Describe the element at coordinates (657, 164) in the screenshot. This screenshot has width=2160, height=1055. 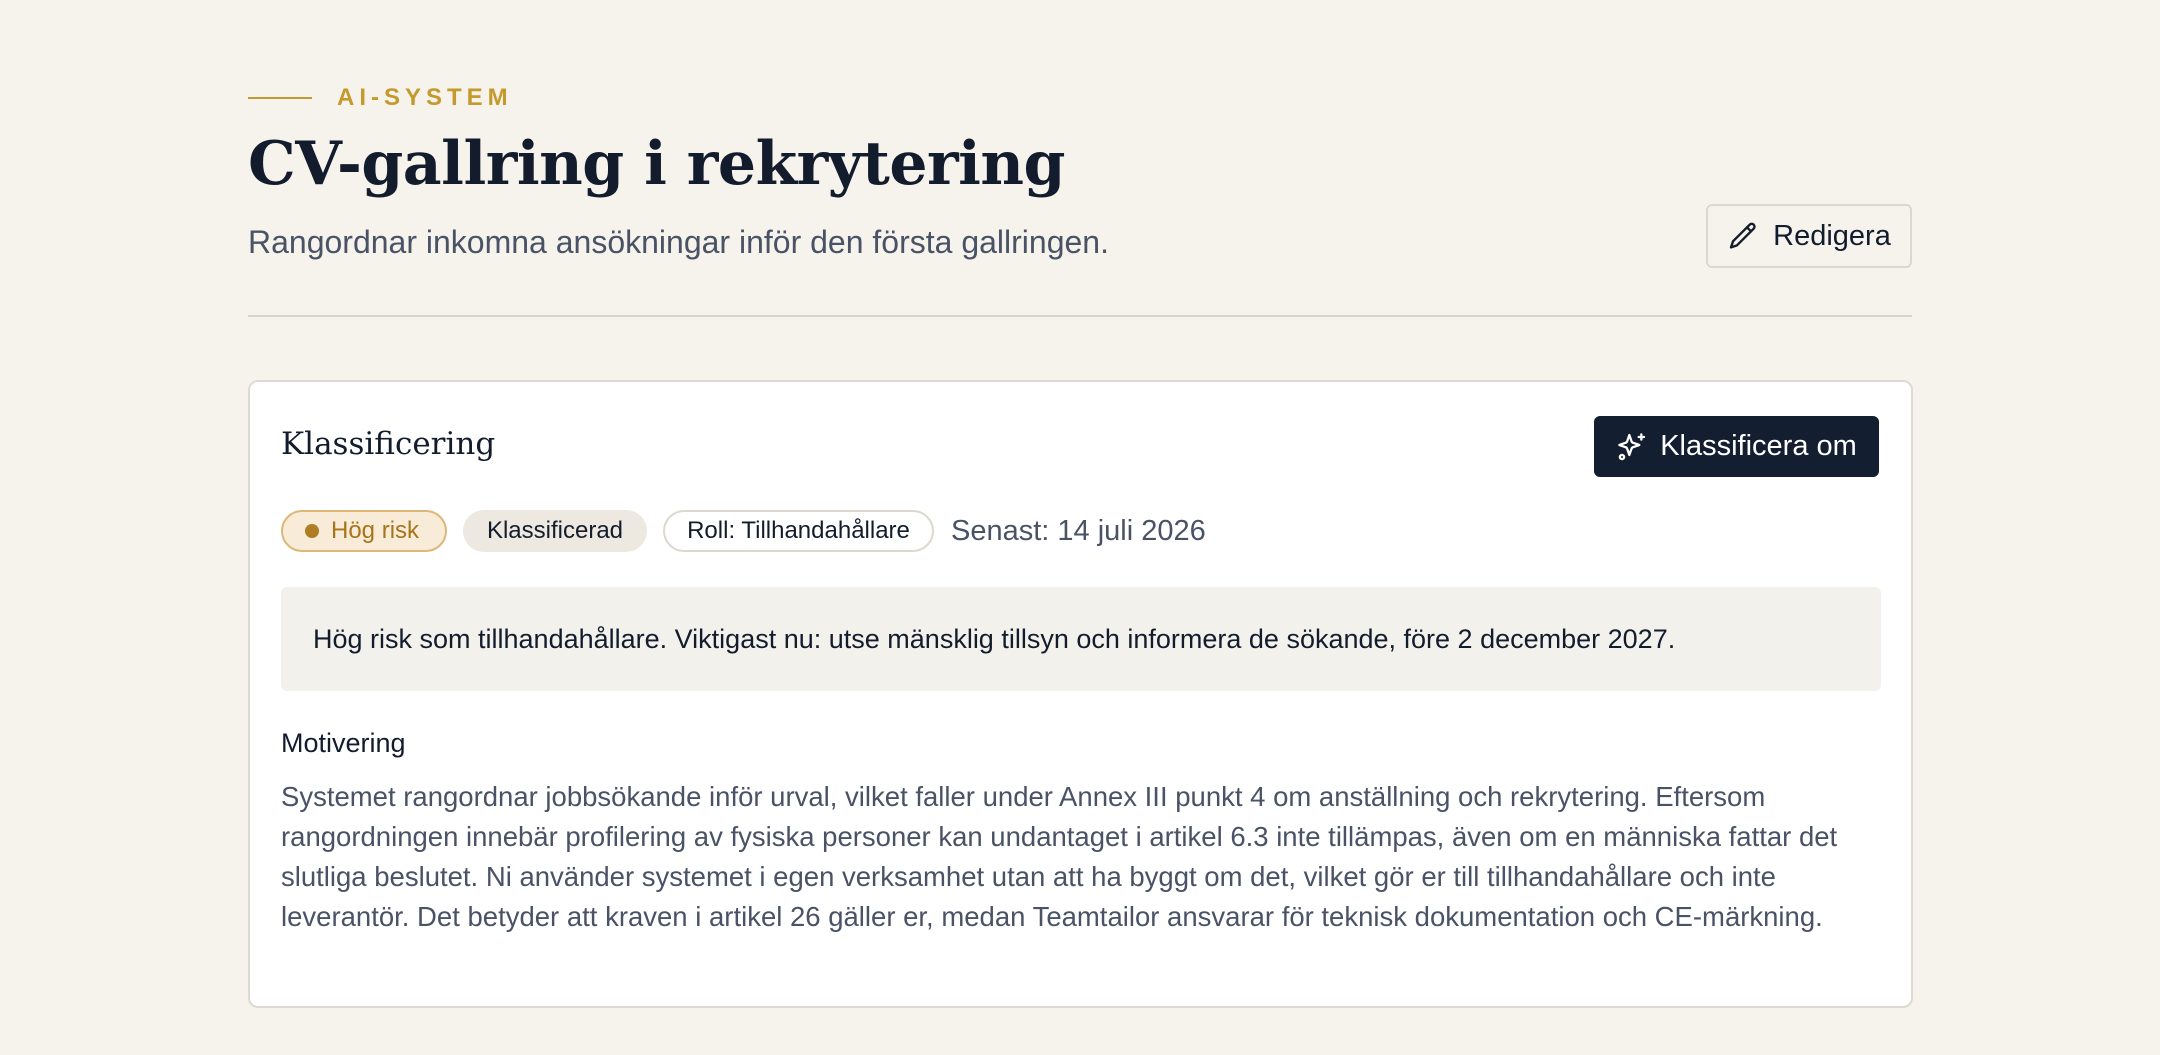
I see `page-title: CV-gallring i rekrytering` at that location.